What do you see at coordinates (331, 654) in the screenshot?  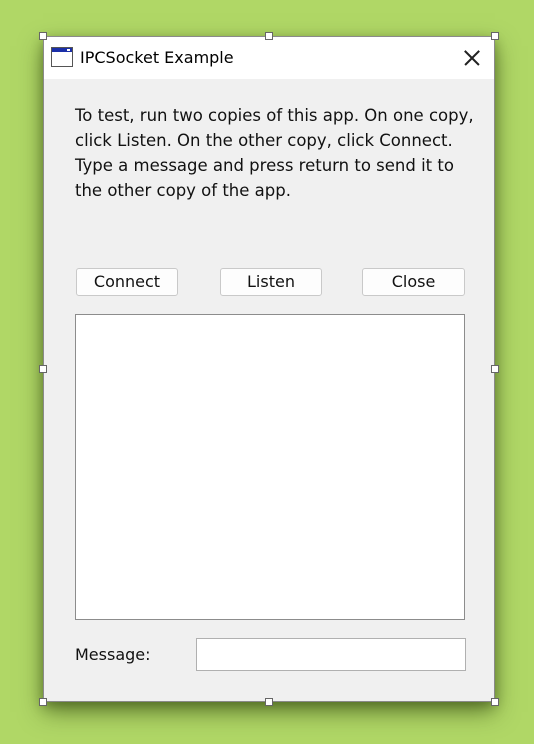 I see `message-input` at bounding box center [331, 654].